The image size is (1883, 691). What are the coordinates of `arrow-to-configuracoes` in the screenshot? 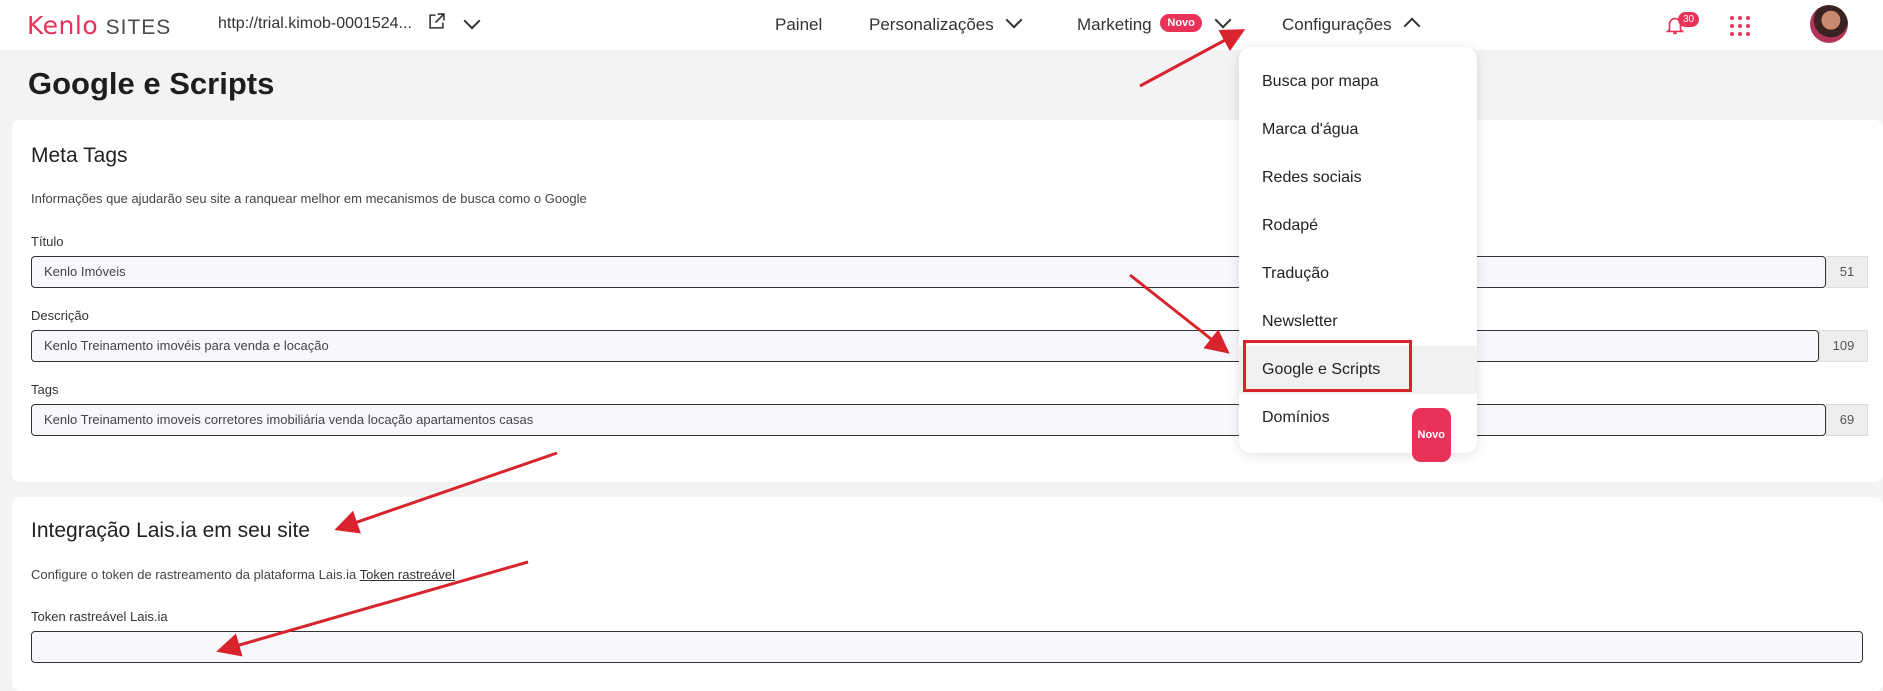 It's located at (1192, 58).